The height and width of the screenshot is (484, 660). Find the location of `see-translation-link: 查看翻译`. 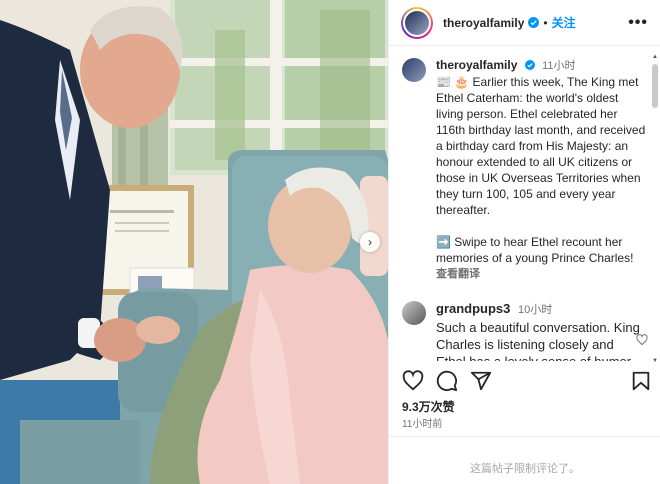

see-translation-link: 查看翻译 is located at coordinates (541, 274).